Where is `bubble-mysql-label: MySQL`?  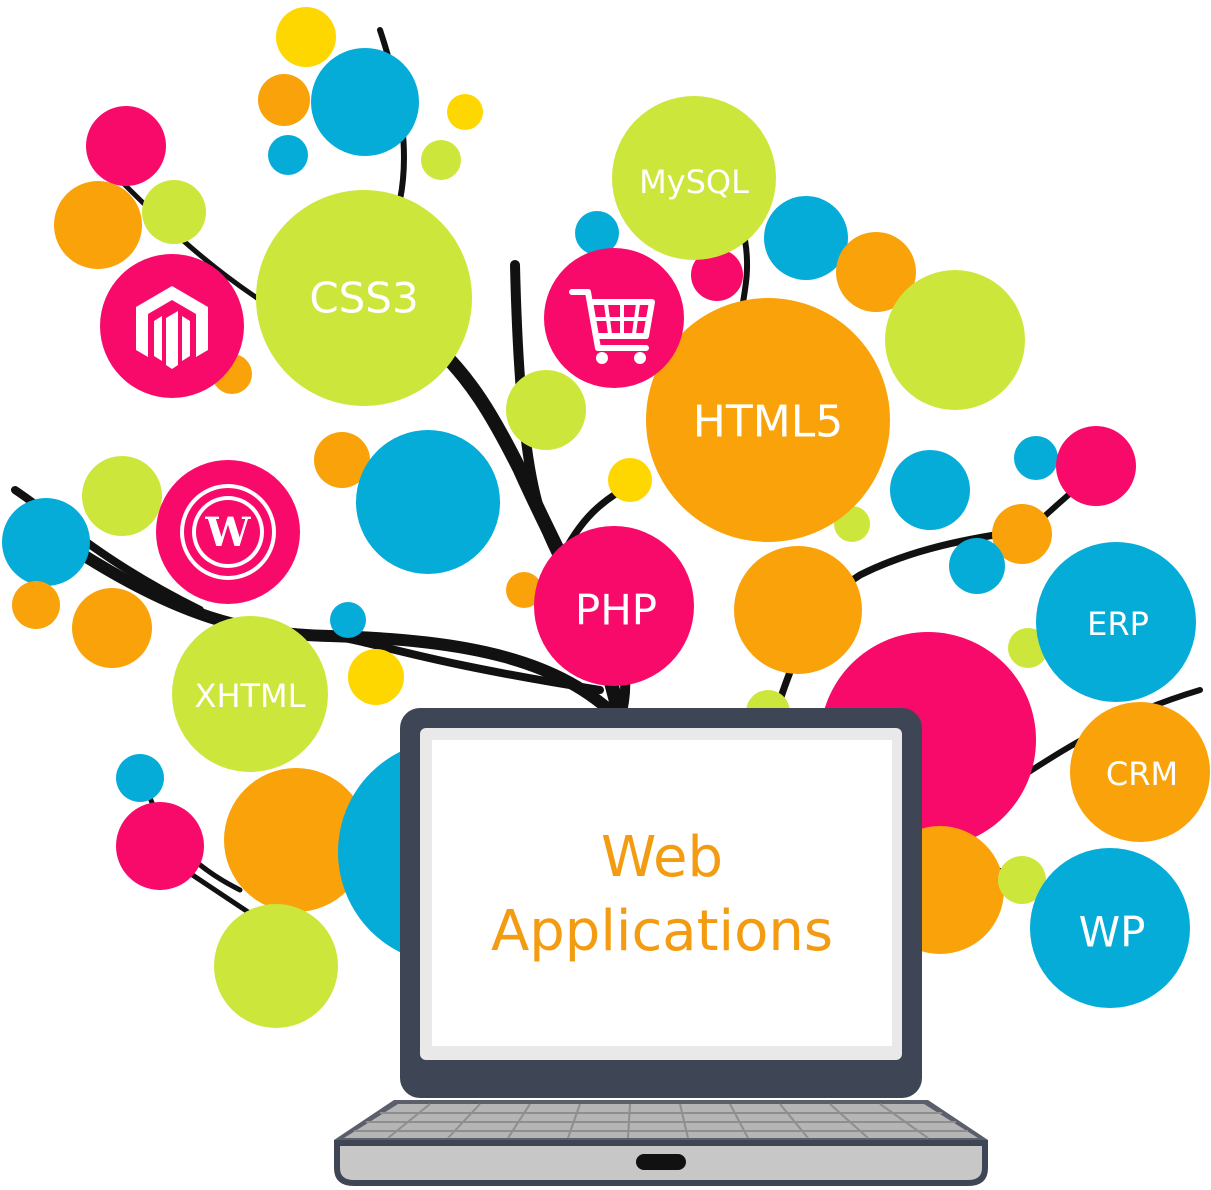
bubble-mysql-label: MySQL is located at coordinates (694, 182).